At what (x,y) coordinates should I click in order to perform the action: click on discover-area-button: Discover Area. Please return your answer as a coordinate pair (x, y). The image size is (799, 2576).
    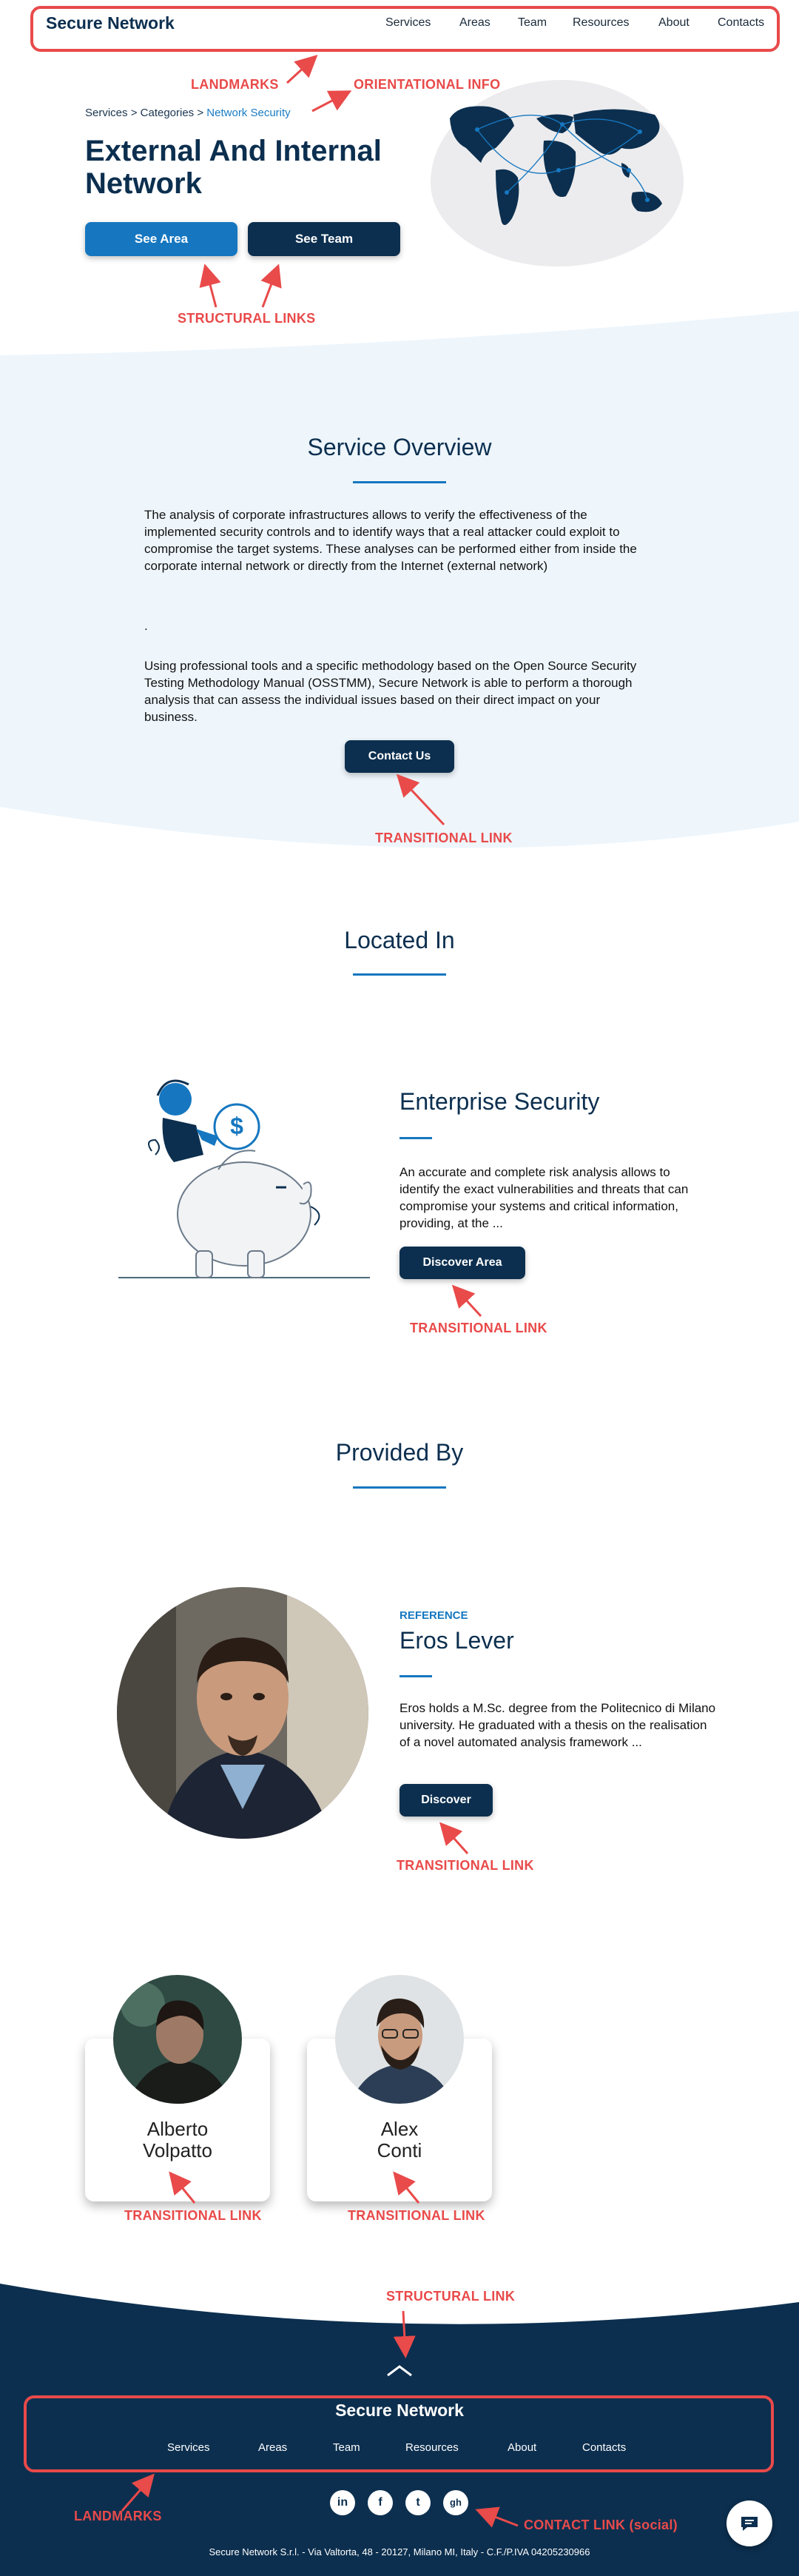
    Looking at the image, I should click on (462, 1263).